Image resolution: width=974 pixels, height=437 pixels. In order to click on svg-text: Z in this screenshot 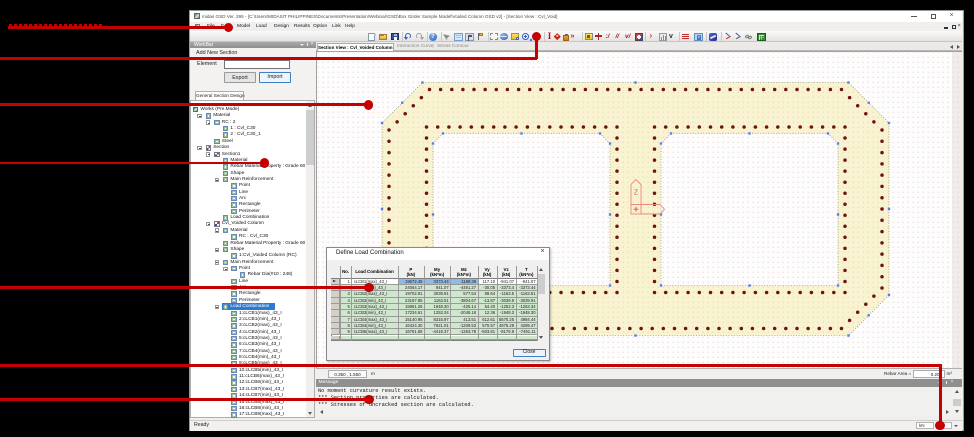, I will do `click(636, 192)`.